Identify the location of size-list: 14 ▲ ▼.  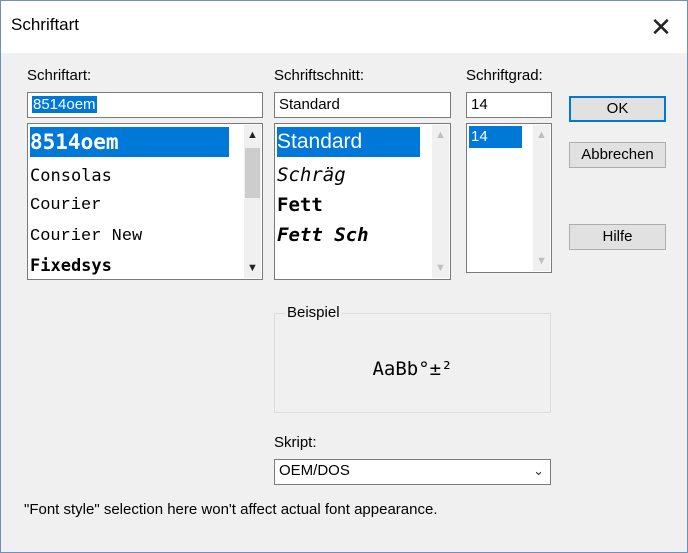
(509, 198).